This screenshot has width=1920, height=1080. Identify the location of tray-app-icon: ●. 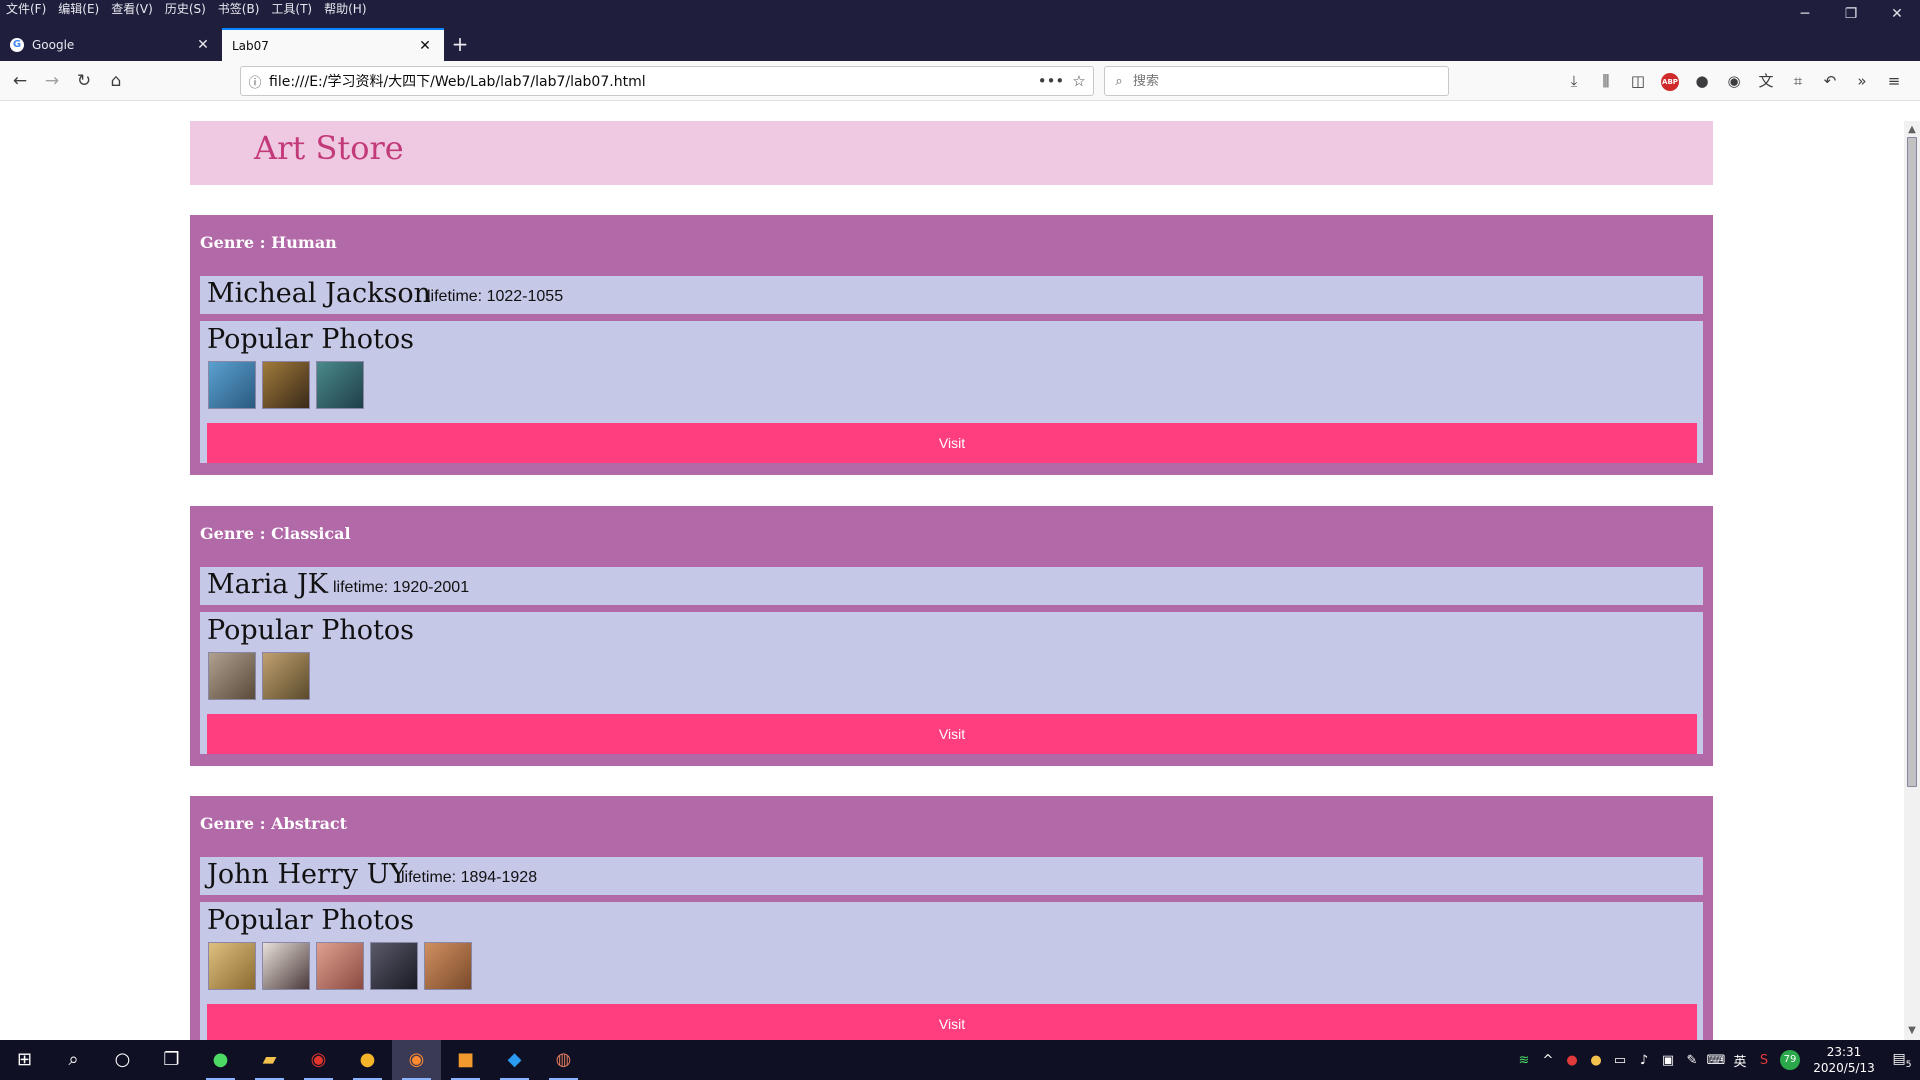
(1596, 1060).